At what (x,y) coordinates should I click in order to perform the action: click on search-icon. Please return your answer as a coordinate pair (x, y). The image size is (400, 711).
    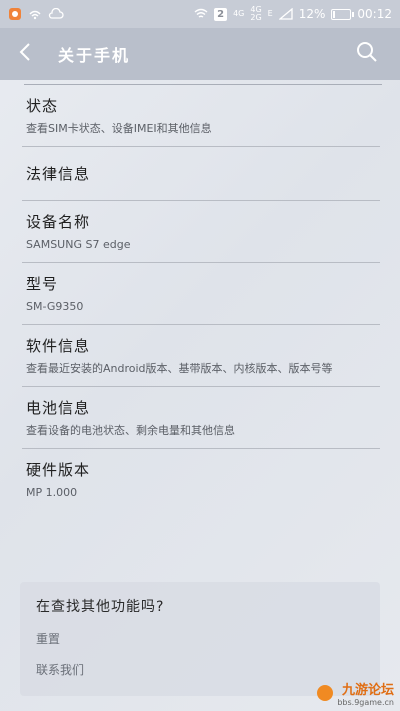
    Looking at the image, I should click on (367, 54).